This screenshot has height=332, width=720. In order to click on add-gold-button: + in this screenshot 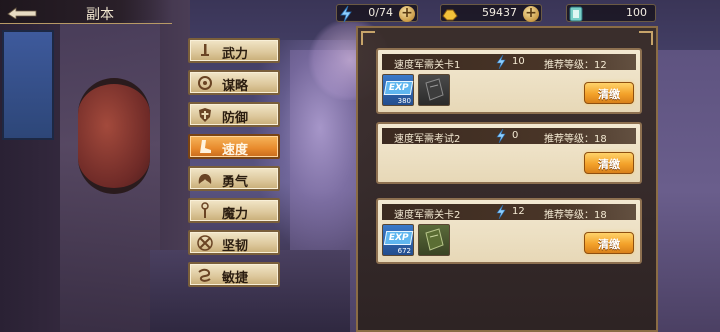, I will do `click(531, 14)`.